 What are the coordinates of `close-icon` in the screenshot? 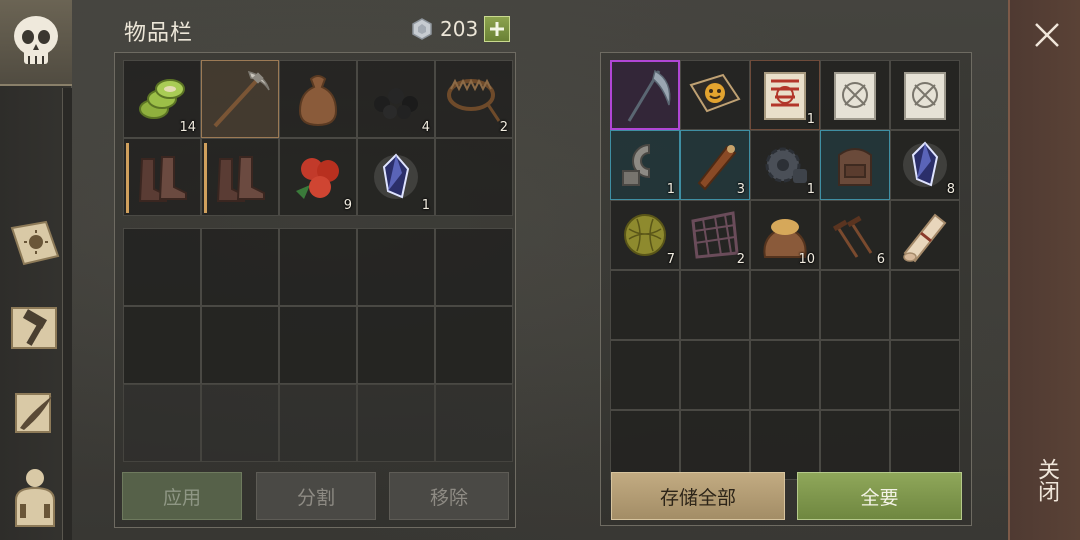 It's located at (1047, 35).